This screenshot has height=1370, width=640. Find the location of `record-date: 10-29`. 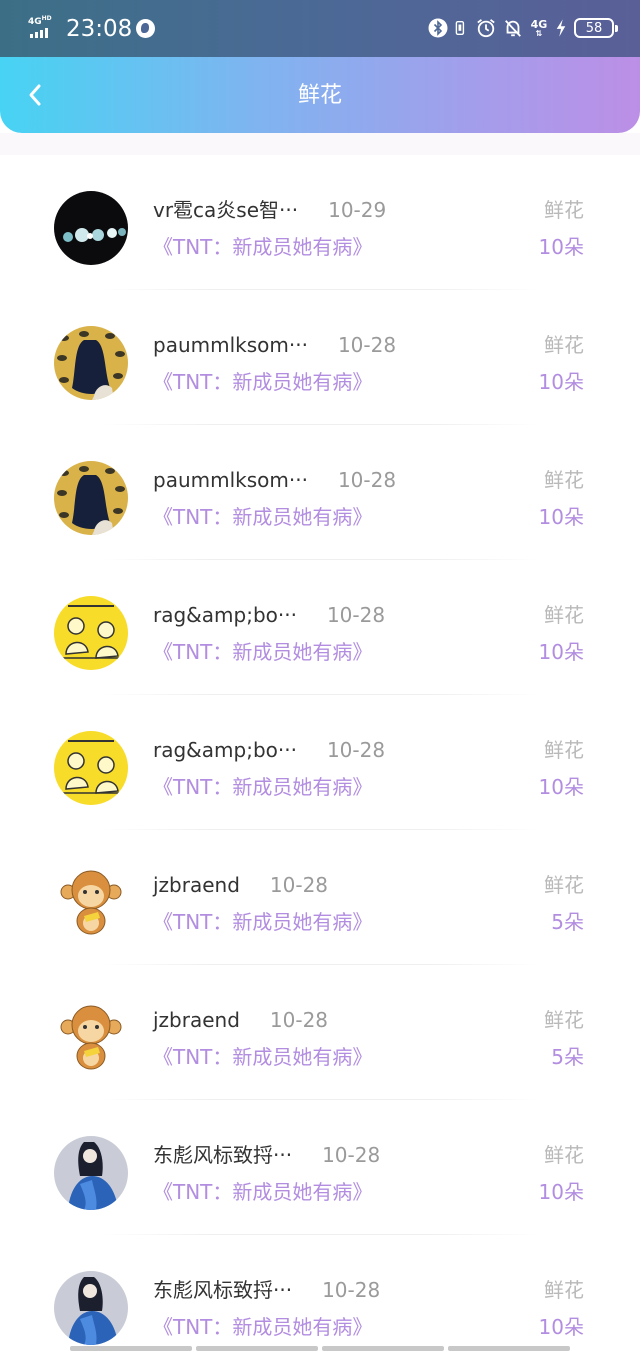

record-date: 10-29 is located at coordinates (357, 210).